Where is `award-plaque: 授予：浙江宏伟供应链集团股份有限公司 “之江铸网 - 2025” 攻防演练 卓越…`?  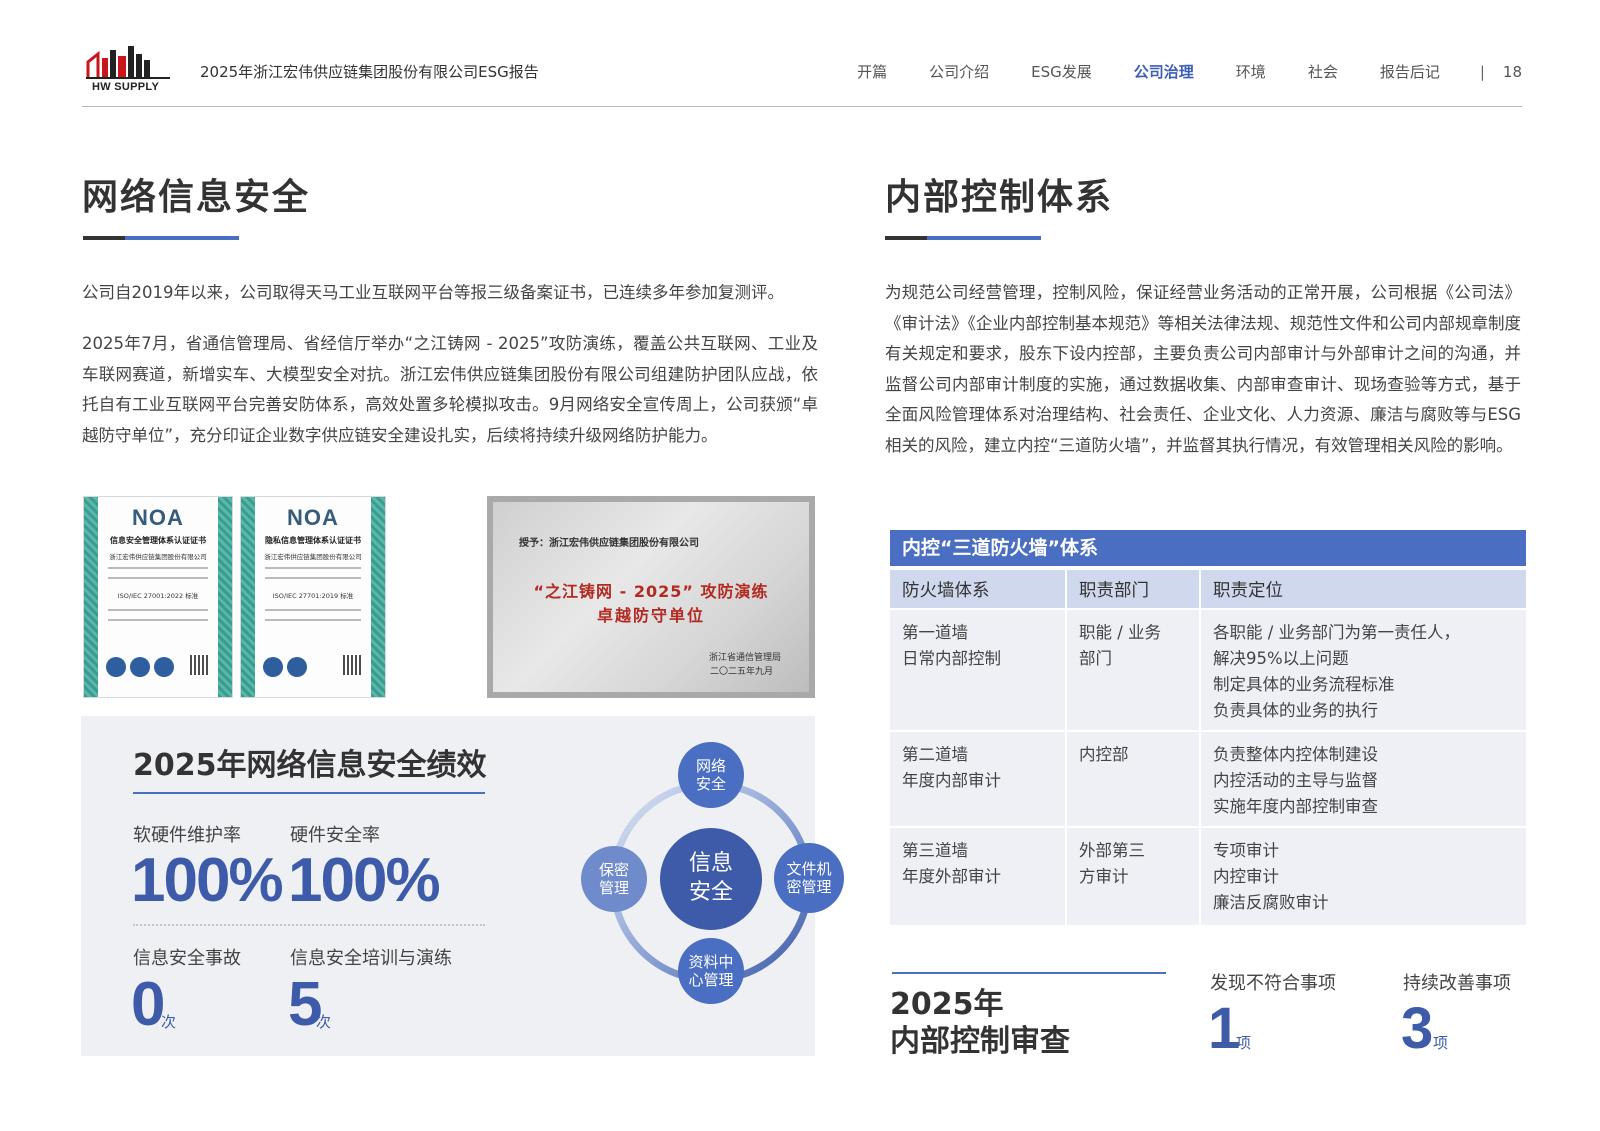
award-plaque: 授予：浙江宏伟供应链集团股份有限公司 “之江铸网 - 2025” 攻防演练 卓越… is located at coordinates (651, 597).